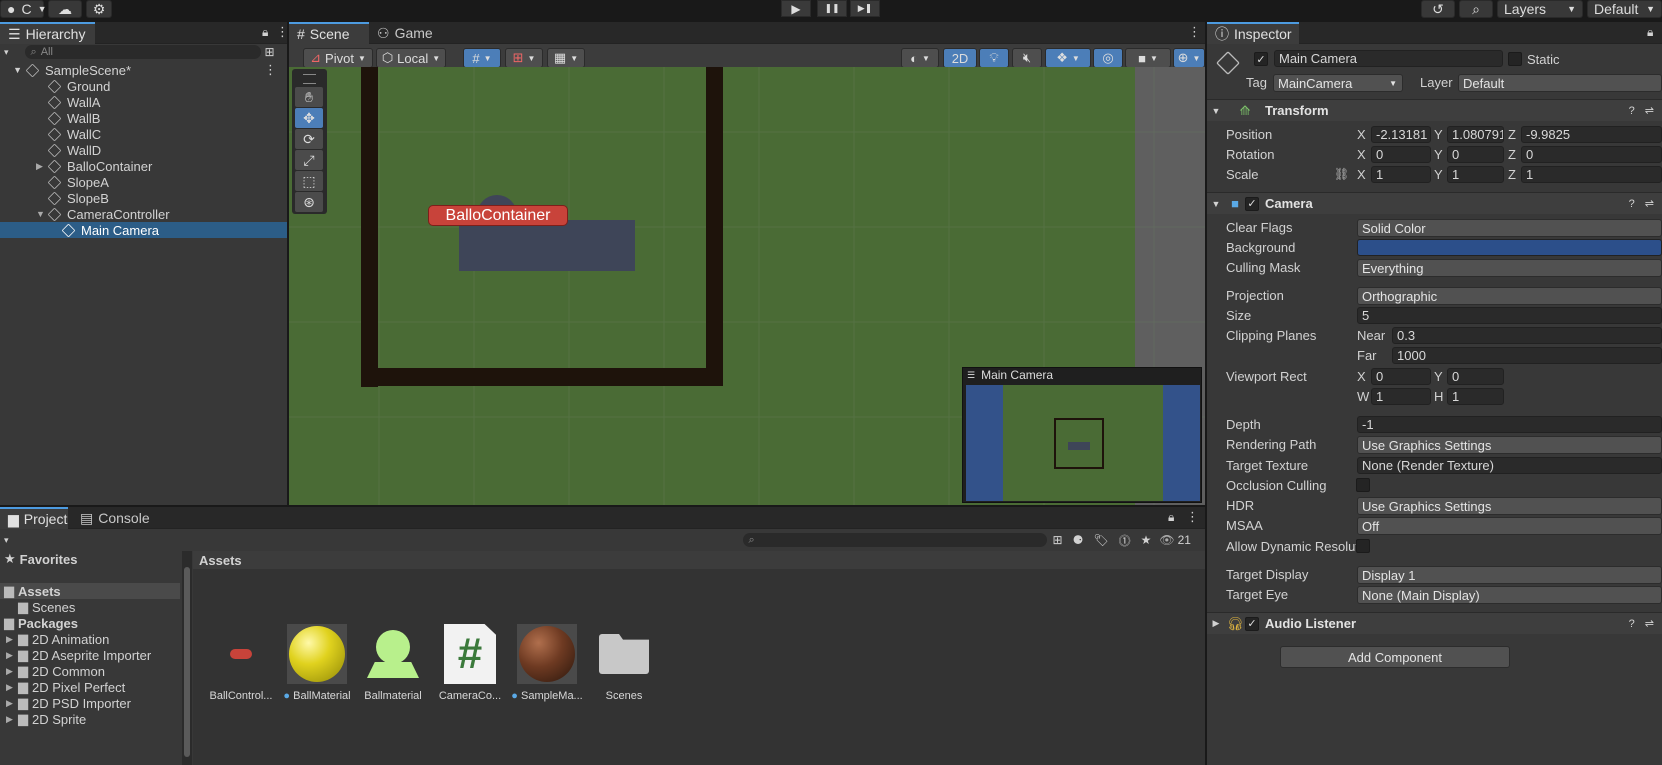 This screenshot has height=765, width=1662. What do you see at coordinates (960, 58) in the screenshot?
I see `2d-toggle-button: 2D` at bounding box center [960, 58].